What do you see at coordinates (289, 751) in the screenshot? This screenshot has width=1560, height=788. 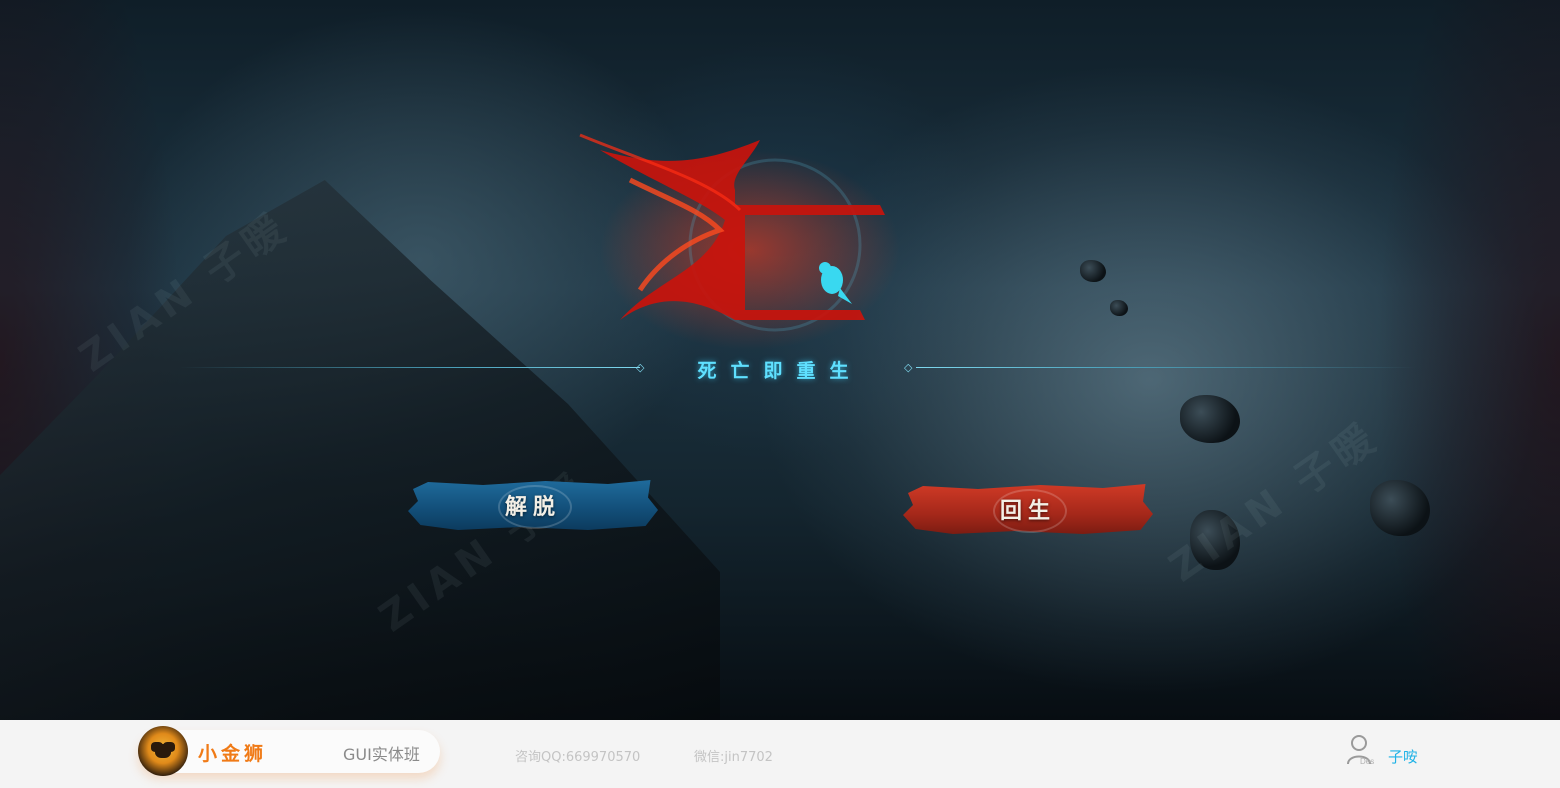 I see `brand-pill: 小金狮 GUI实体班` at bounding box center [289, 751].